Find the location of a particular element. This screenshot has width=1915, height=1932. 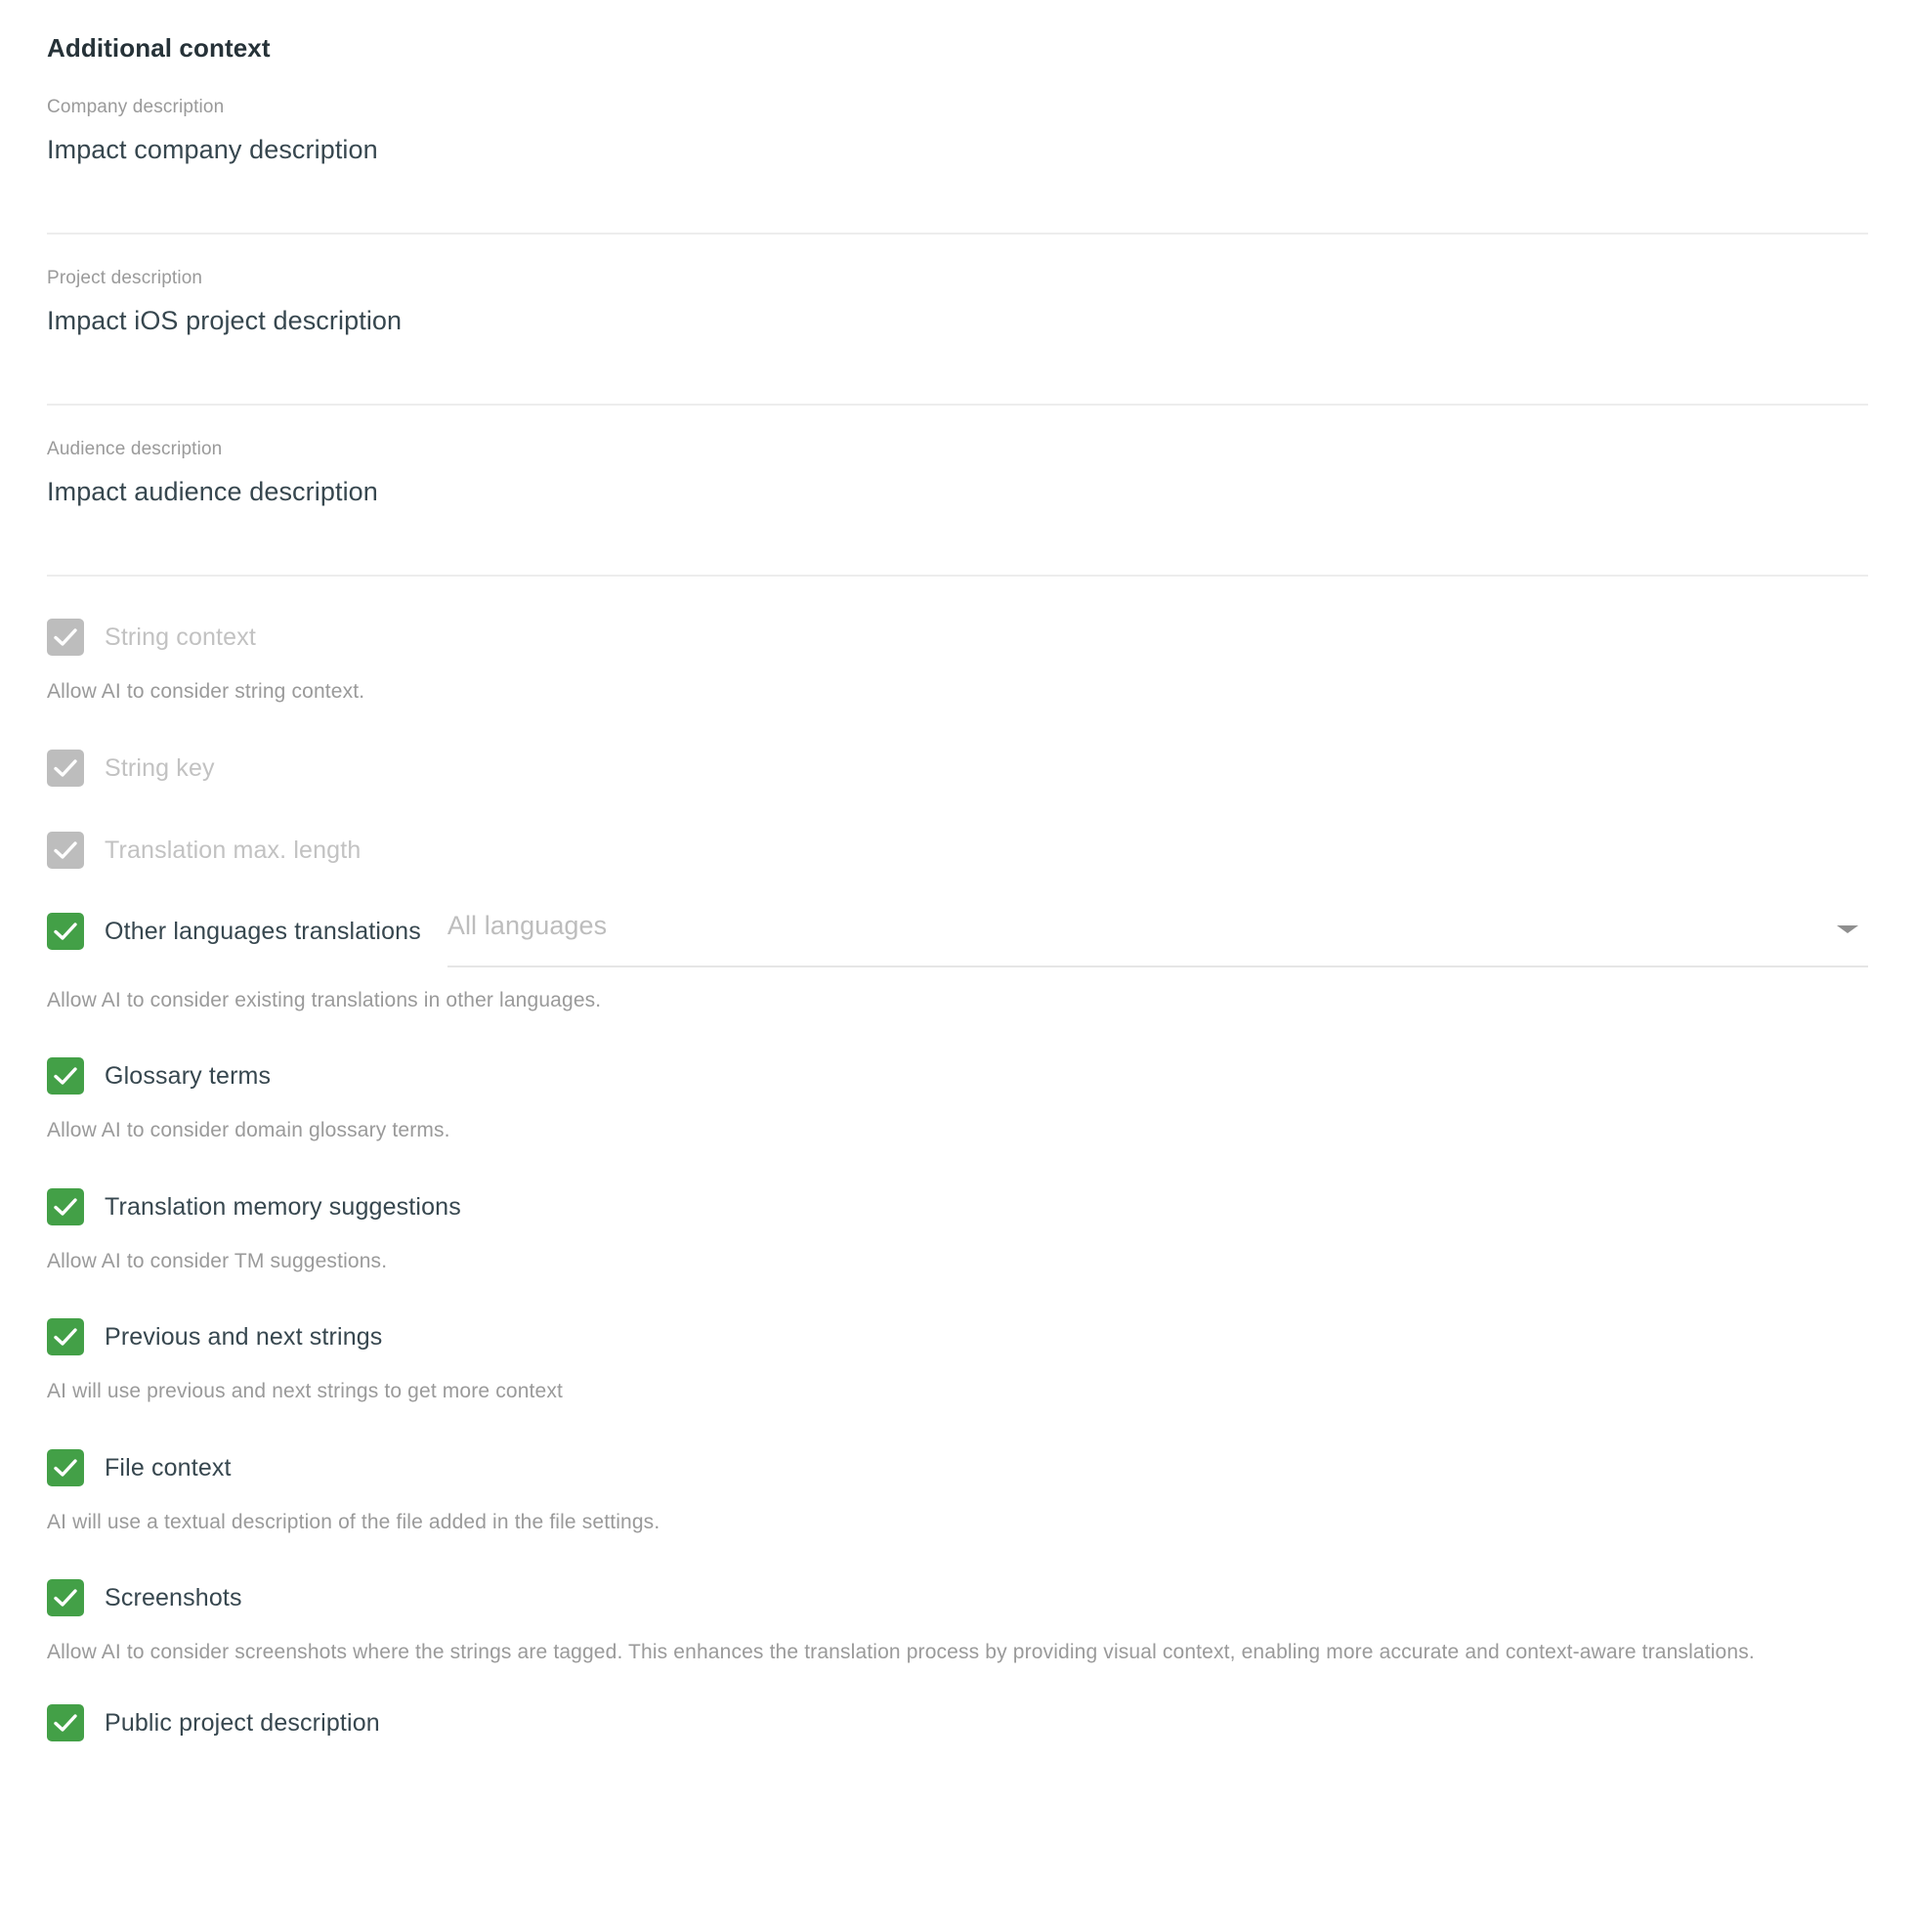

project-description-value: Impact iOS project description is located at coordinates (957, 321).